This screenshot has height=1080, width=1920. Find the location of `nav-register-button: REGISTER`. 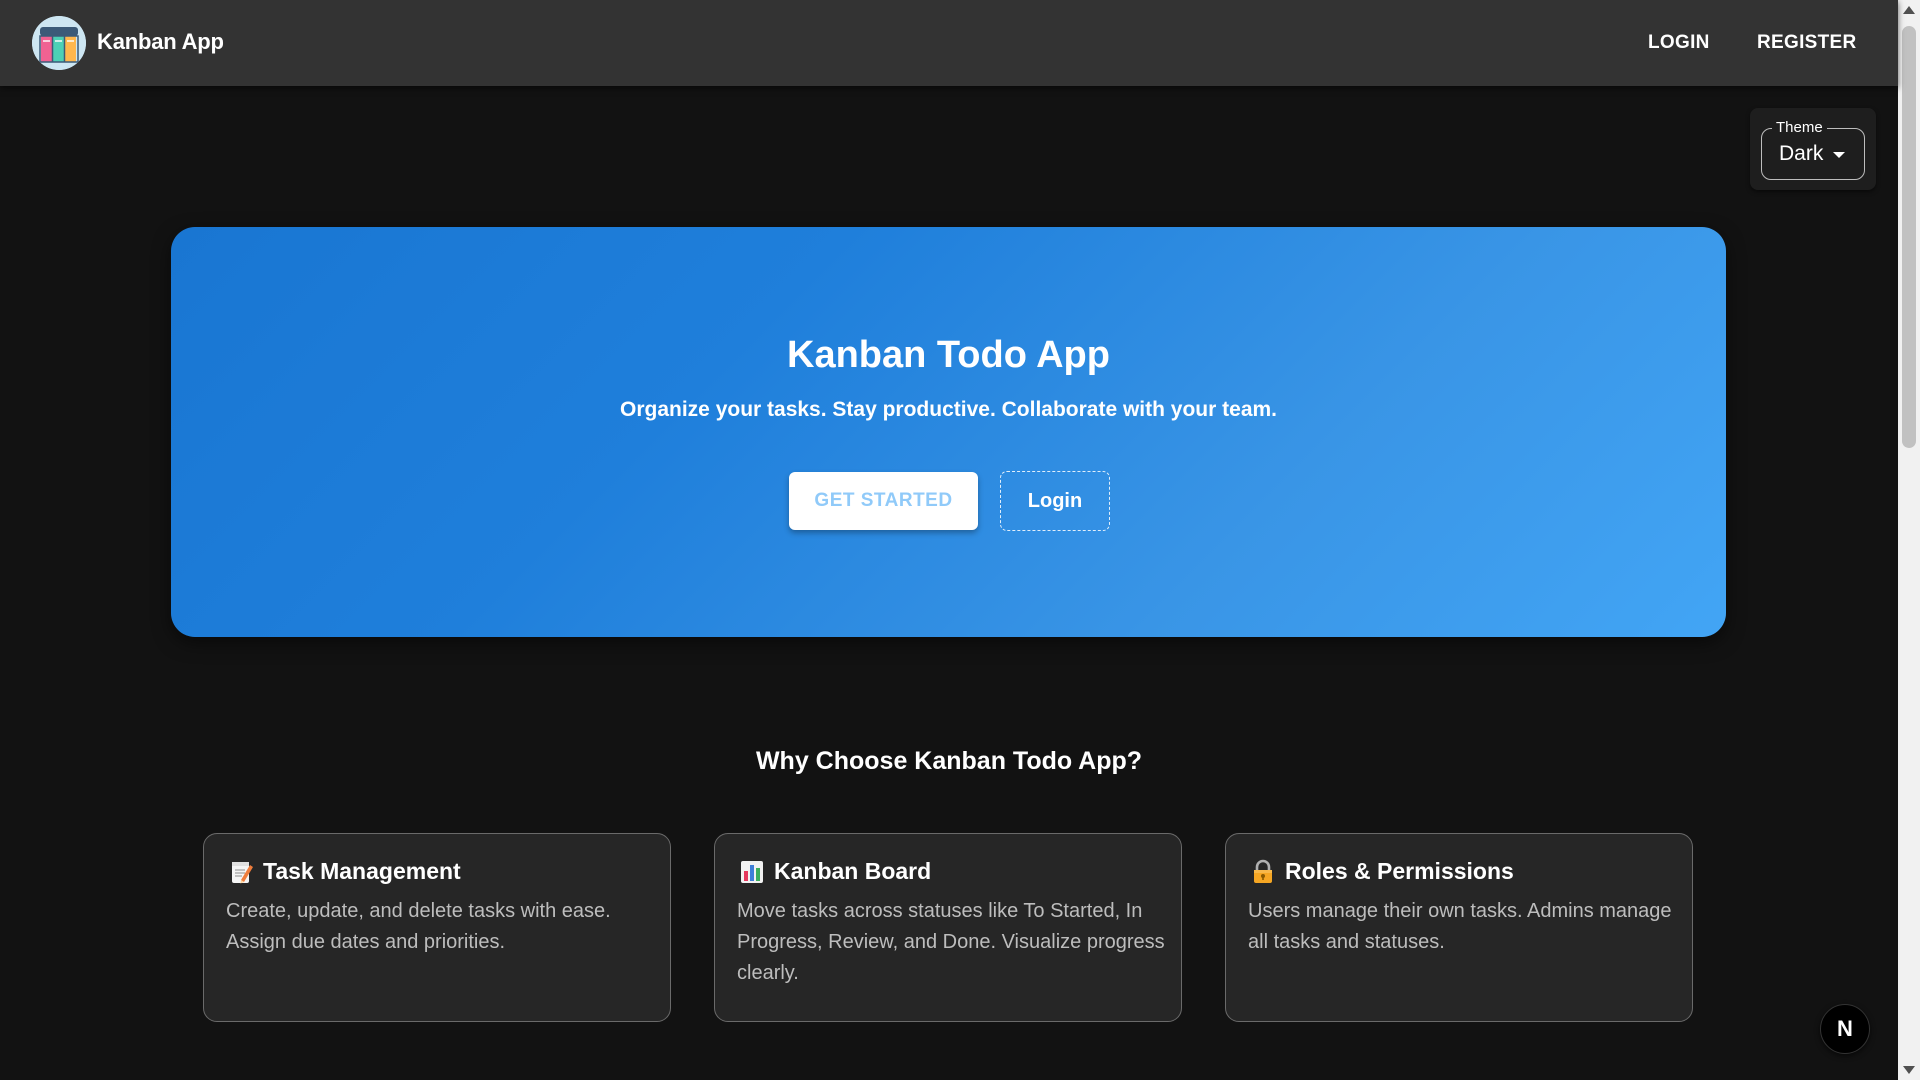

nav-register-button: REGISTER is located at coordinates (1807, 43).